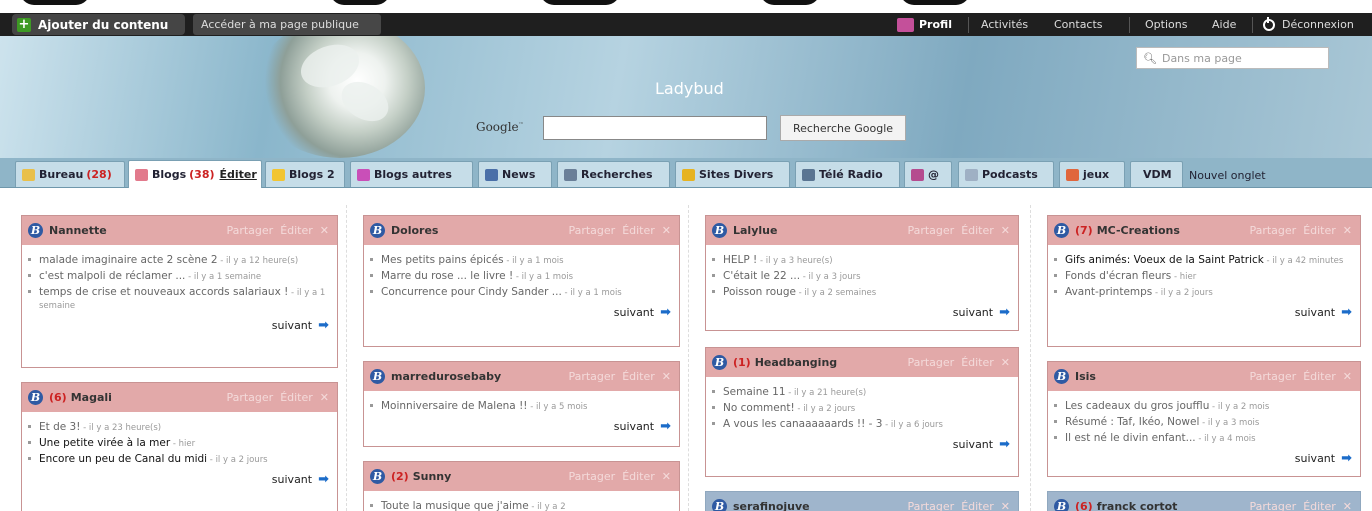 The width and height of the screenshot is (1372, 511). What do you see at coordinates (195, 174) in the screenshot?
I see `tab-blogs: Blogs (38) Éditer` at bounding box center [195, 174].